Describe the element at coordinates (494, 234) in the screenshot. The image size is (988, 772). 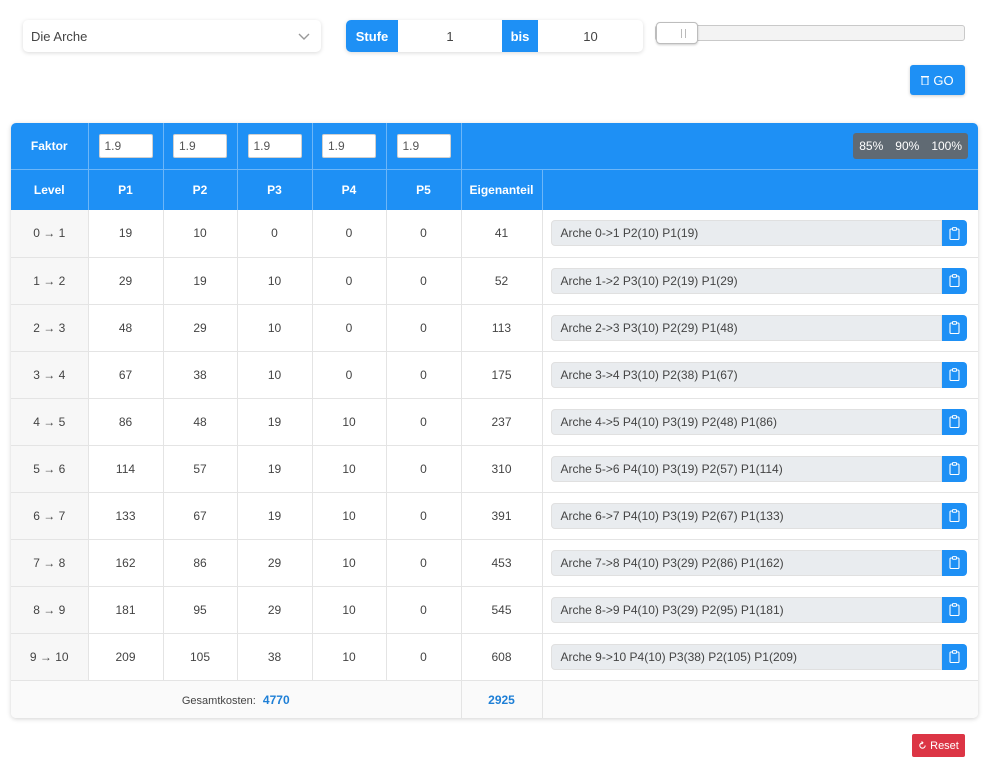
I see `table-row: 0 → 1 19 10 0 0 0 41 Arche 0->1 P2(10) P1(19)` at that location.